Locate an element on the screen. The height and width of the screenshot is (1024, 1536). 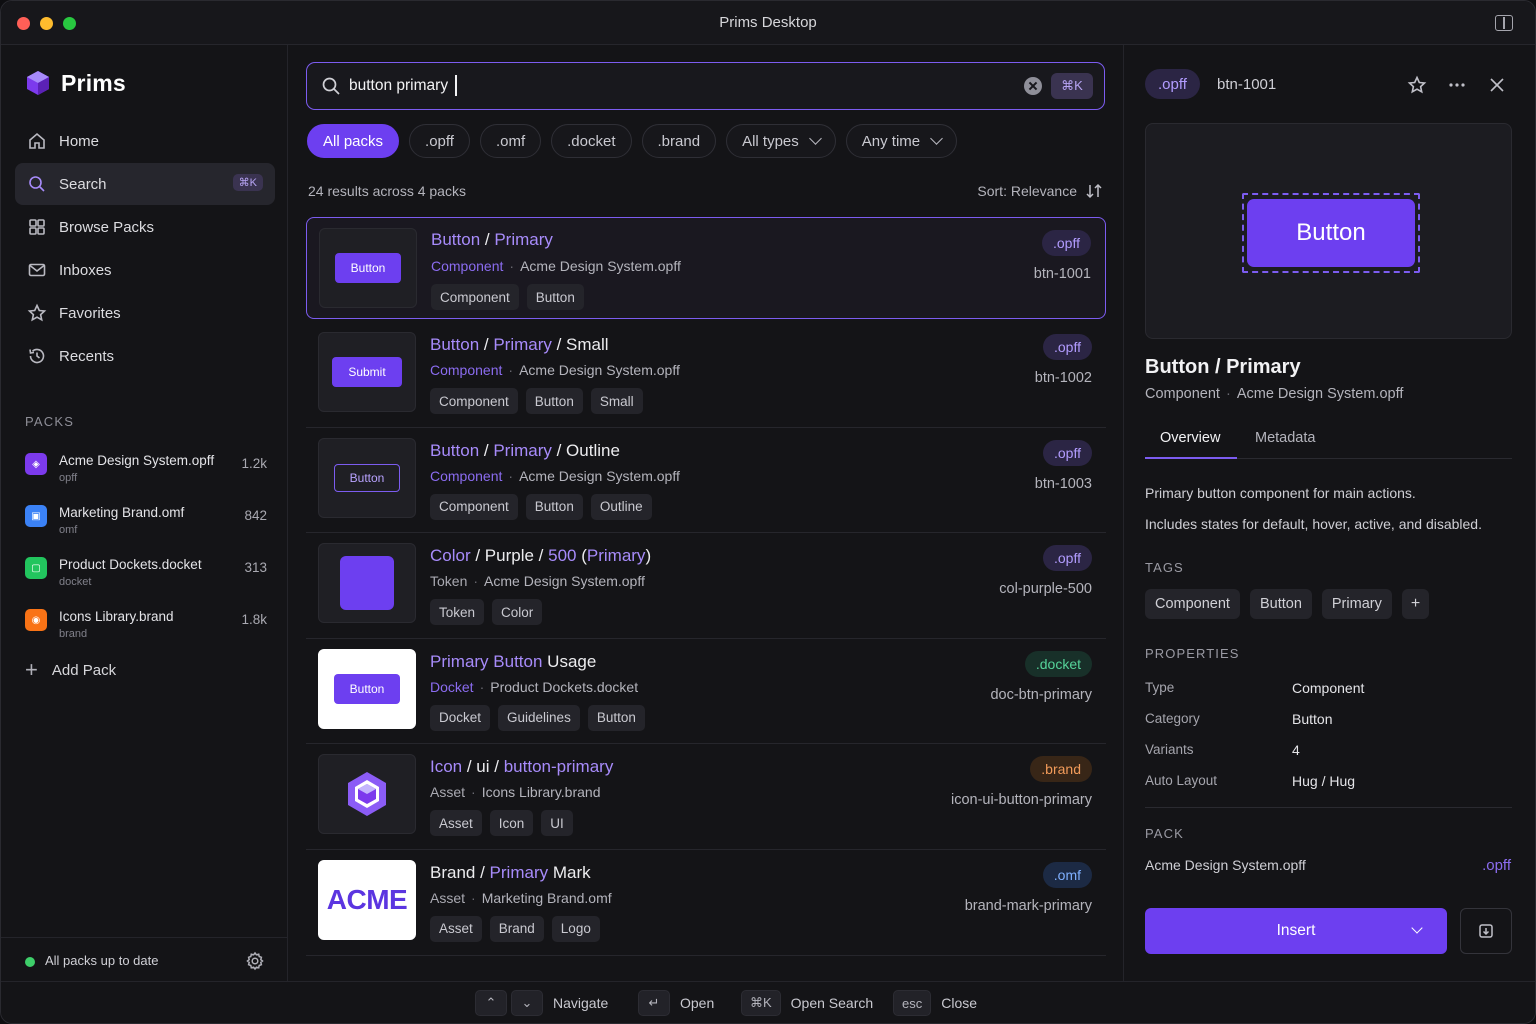
tag-chip: Logo is located at coordinates (575, 928).